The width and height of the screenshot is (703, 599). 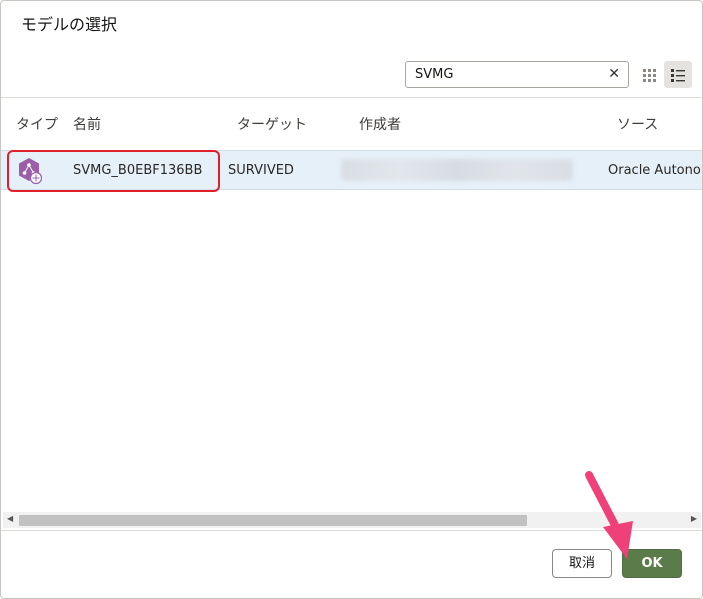 I want to click on grid-view-icon, so click(x=649, y=75).